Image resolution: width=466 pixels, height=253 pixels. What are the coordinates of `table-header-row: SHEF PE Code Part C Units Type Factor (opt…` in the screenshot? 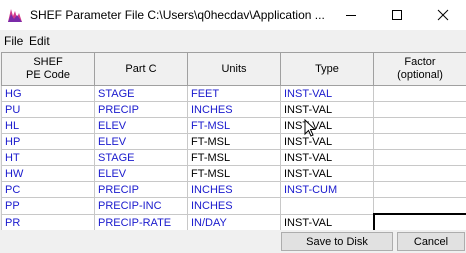 It's located at (233, 69).